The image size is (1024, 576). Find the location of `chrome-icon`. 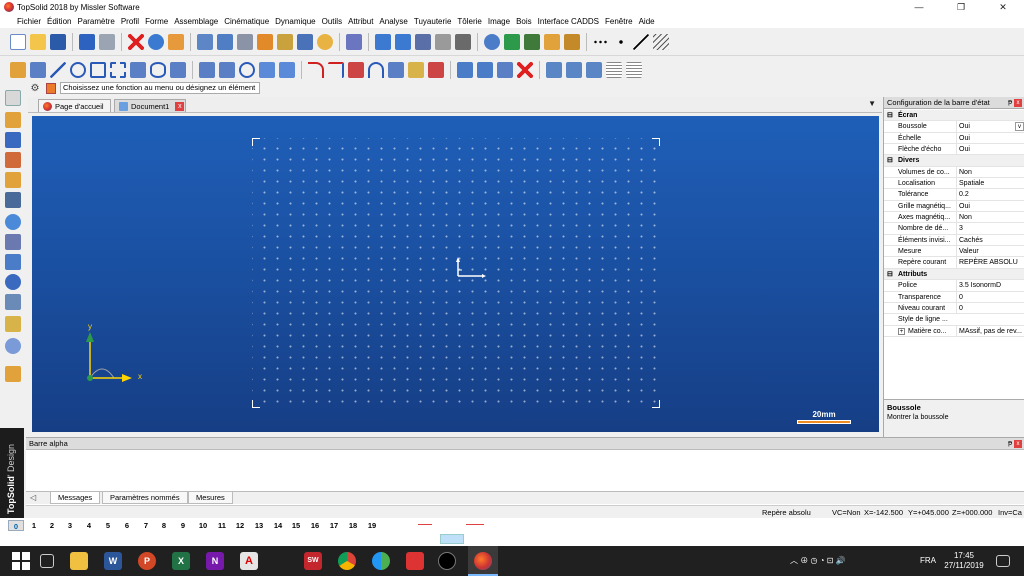

chrome-icon is located at coordinates (347, 561).